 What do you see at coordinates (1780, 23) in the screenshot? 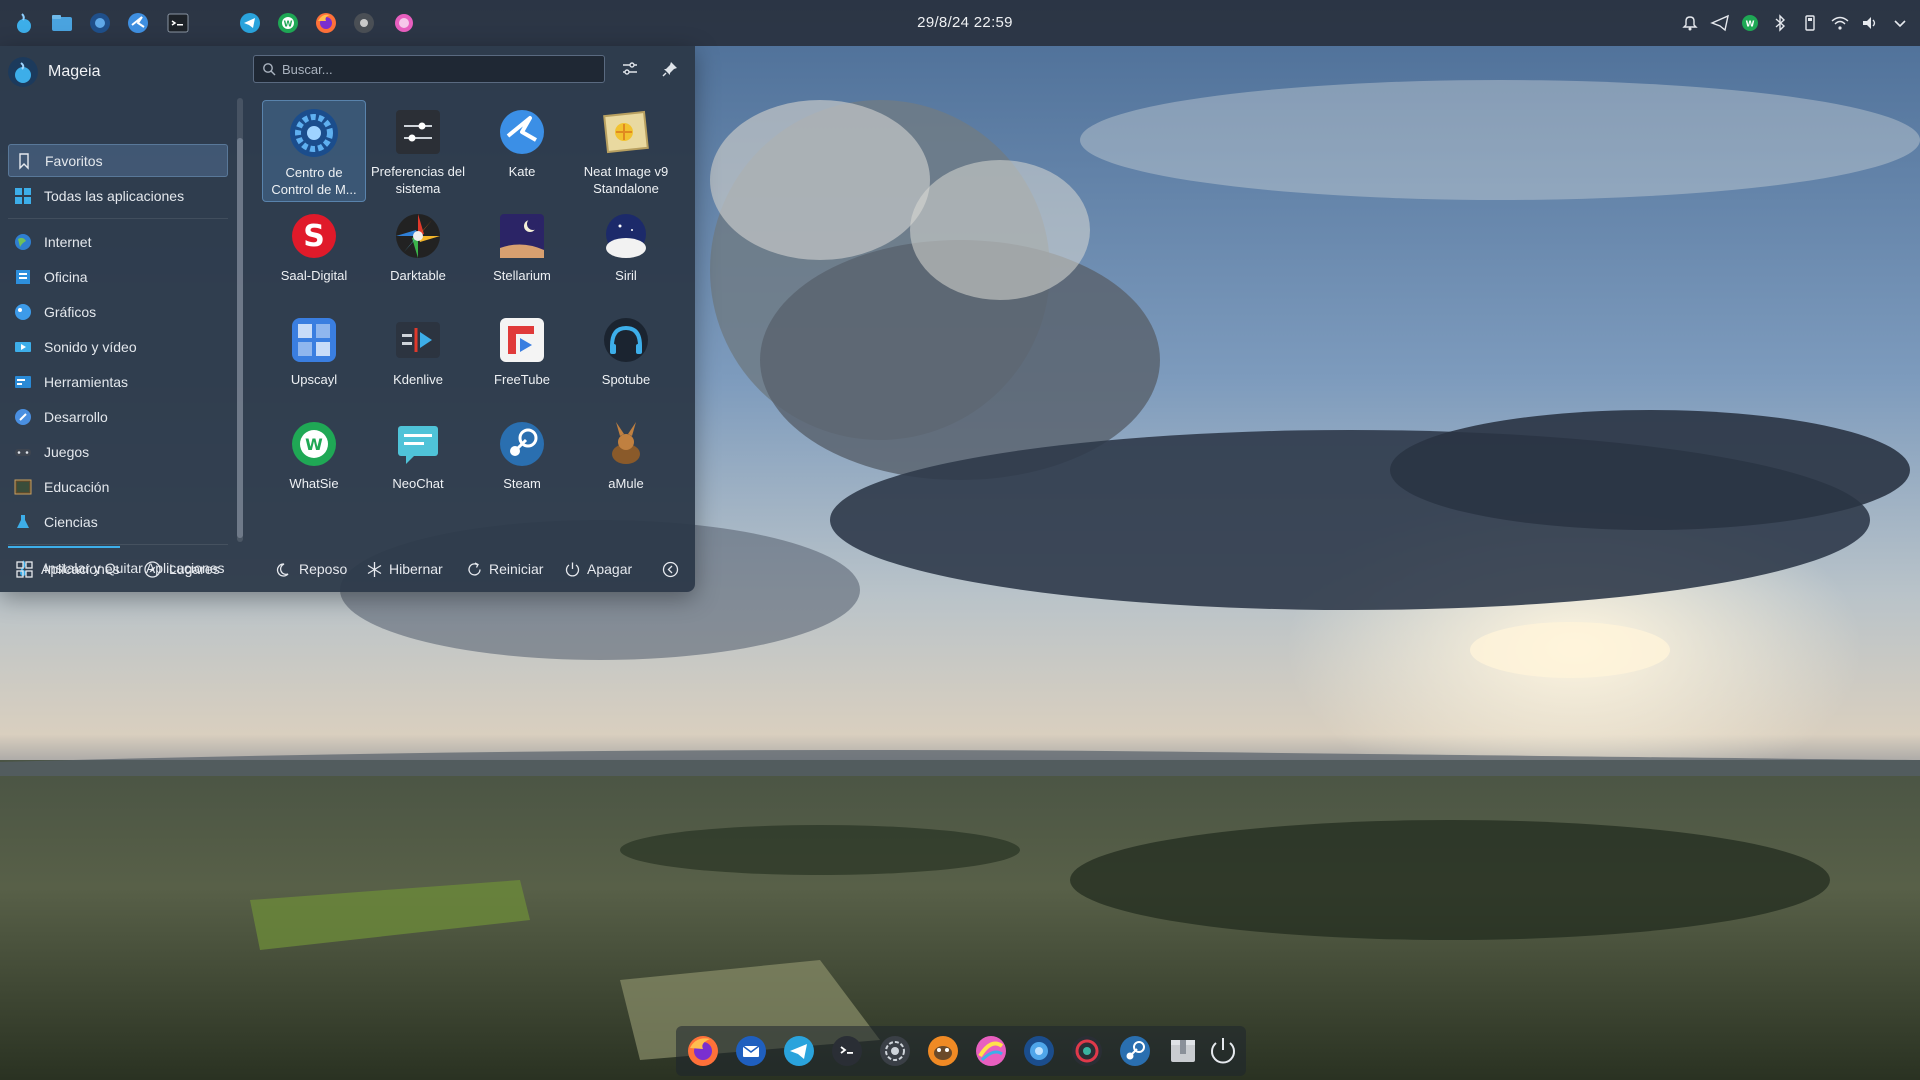
I see `bluetooth-icon` at bounding box center [1780, 23].